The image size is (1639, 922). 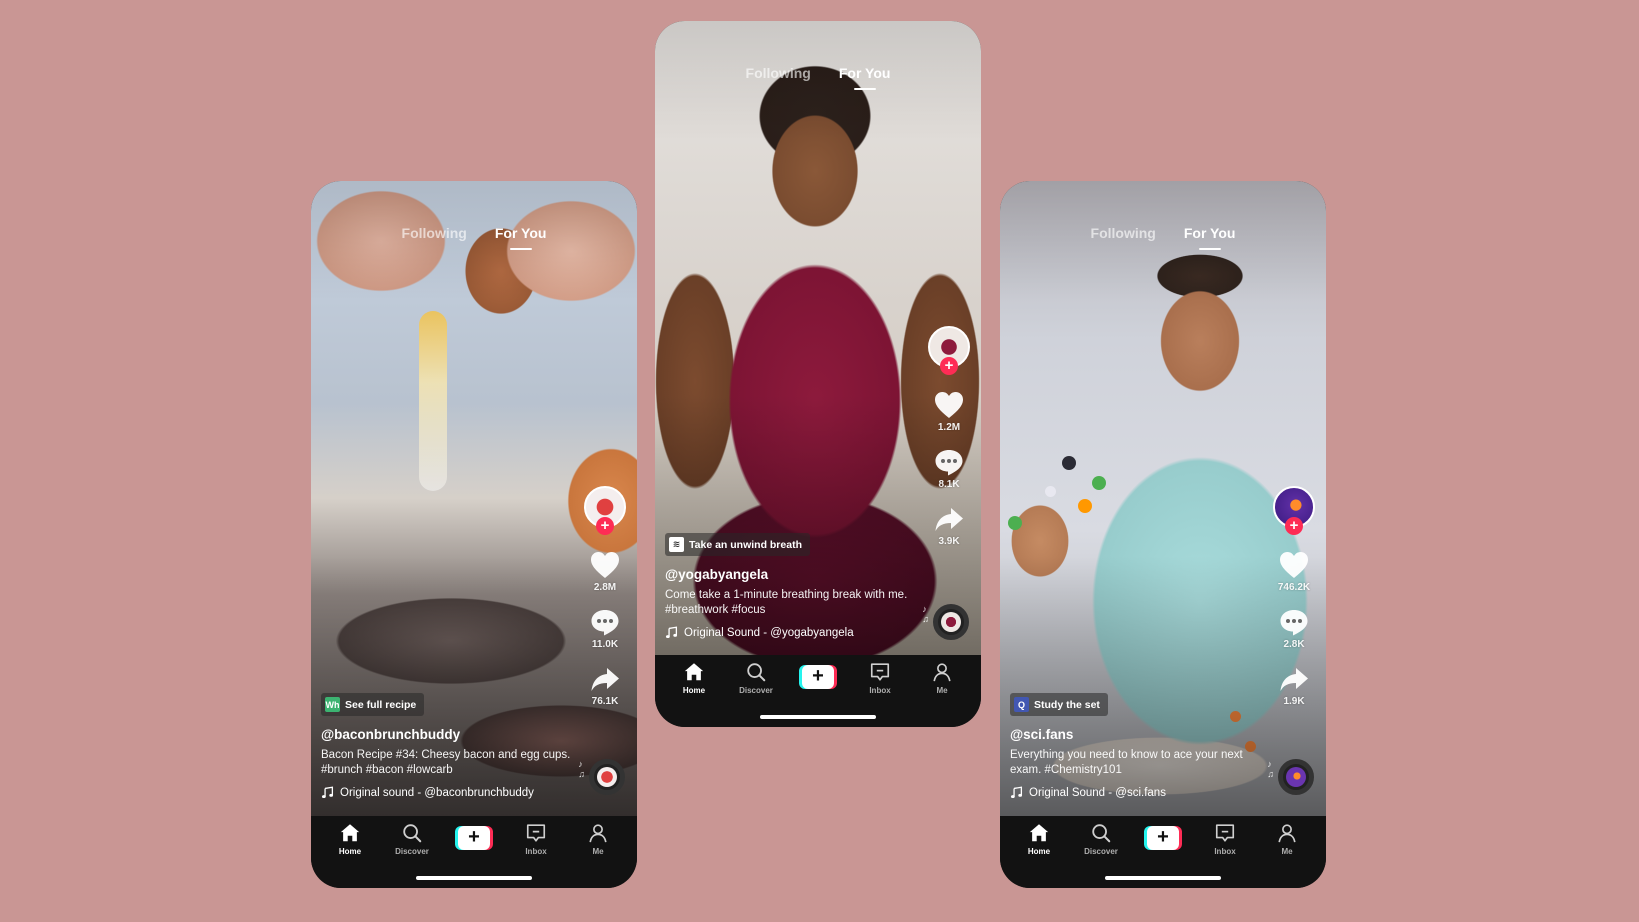 What do you see at coordinates (694, 690) in the screenshot?
I see `nav-home-label: Home` at bounding box center [694, 690].